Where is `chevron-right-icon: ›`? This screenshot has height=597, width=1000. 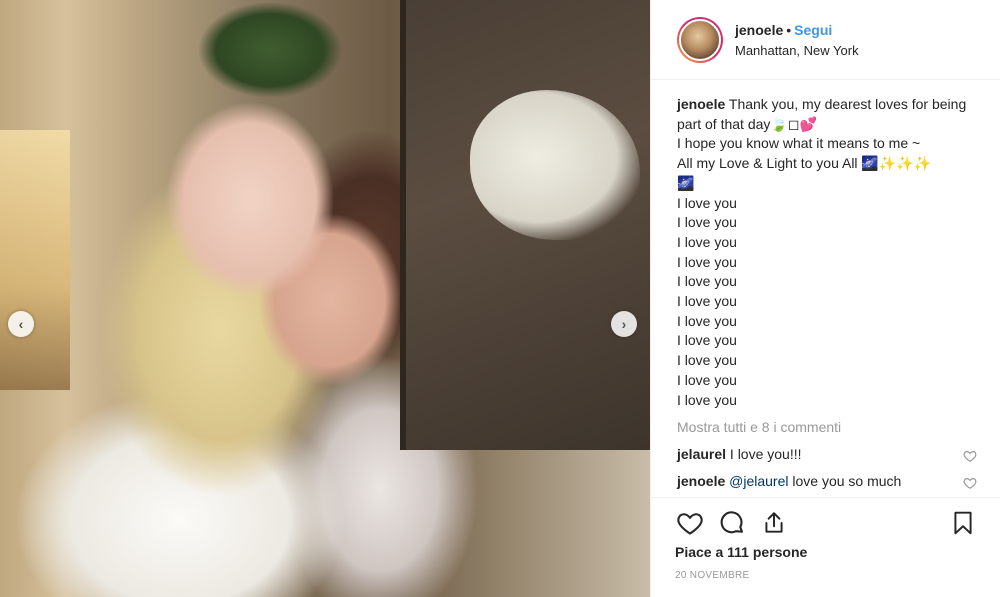
chevron-right-icon: › is located at coordinates (624, 324).